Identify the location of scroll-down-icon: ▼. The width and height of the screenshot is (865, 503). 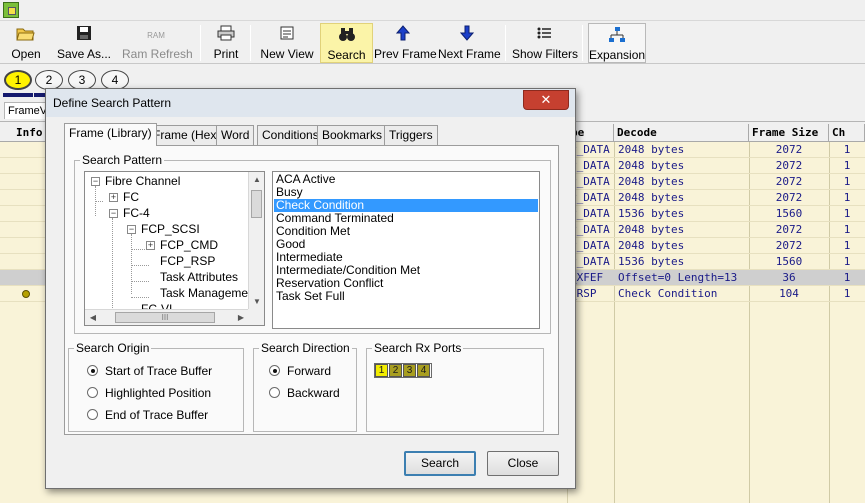
(256, 302).